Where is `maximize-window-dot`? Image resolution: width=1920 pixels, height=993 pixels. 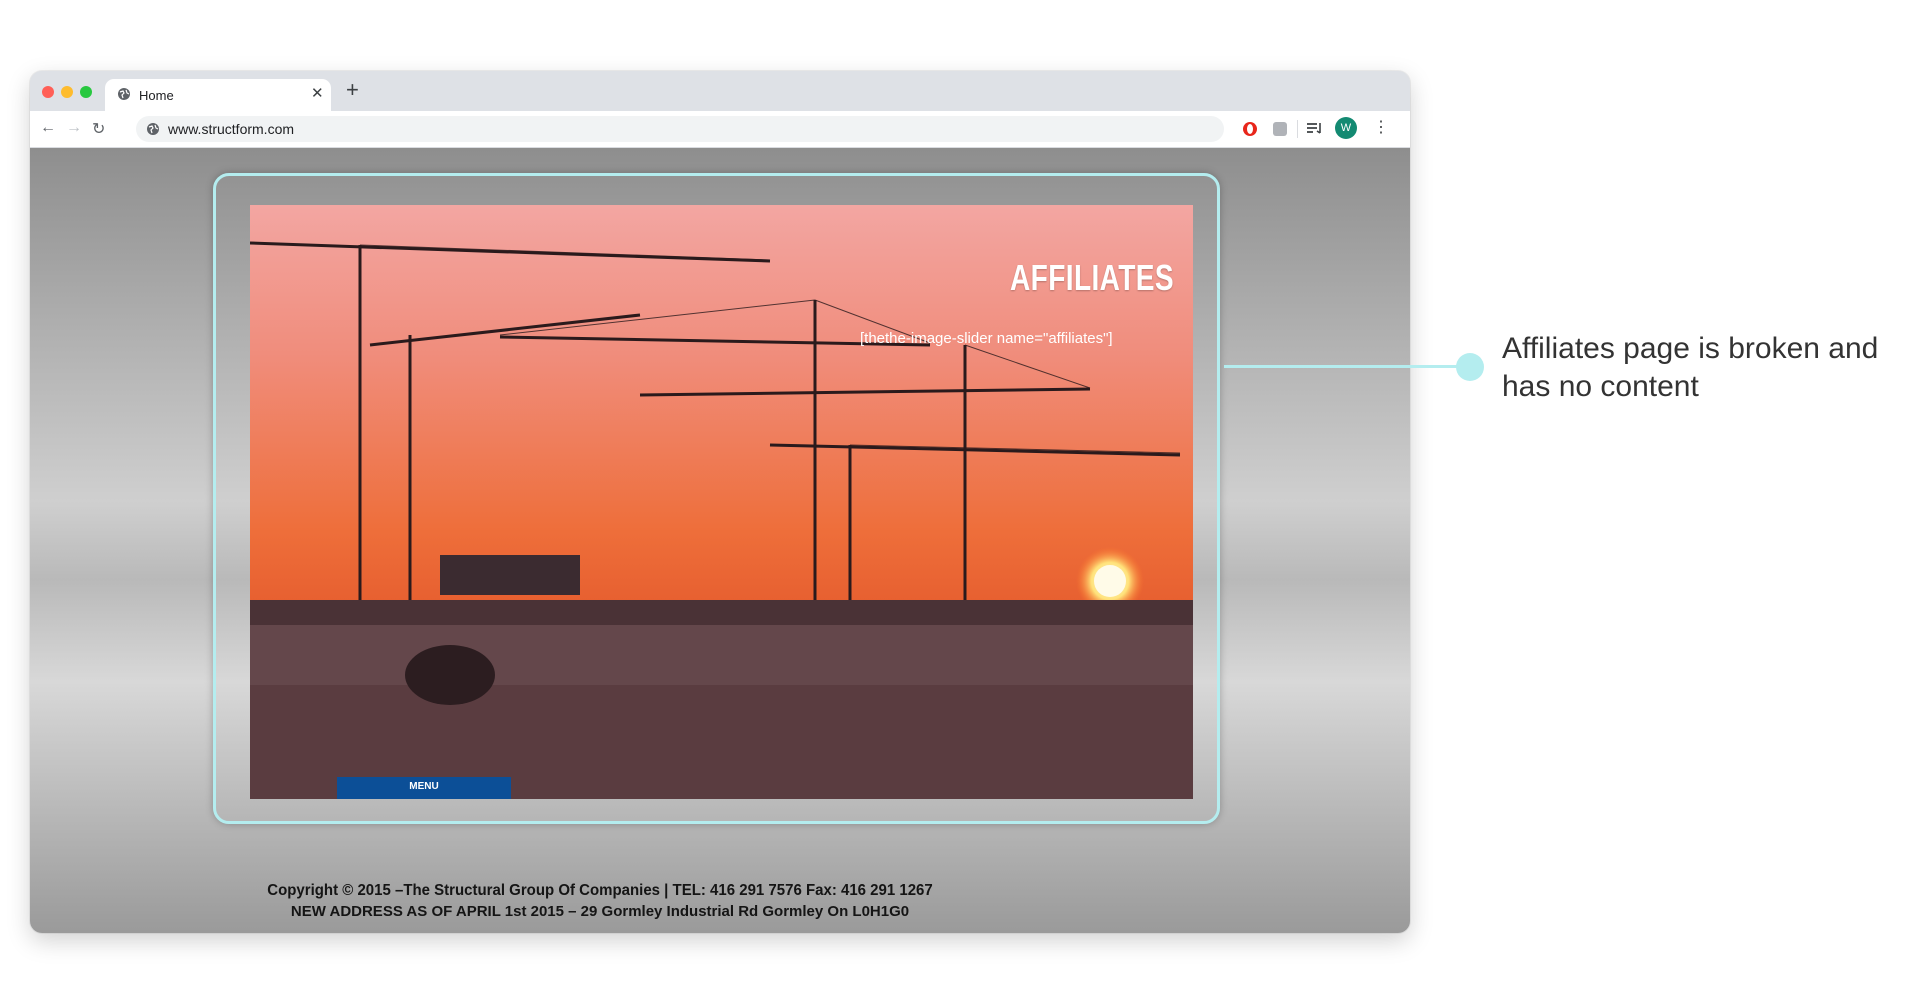 maximize-window-dot is located at coordinates (86, 92).